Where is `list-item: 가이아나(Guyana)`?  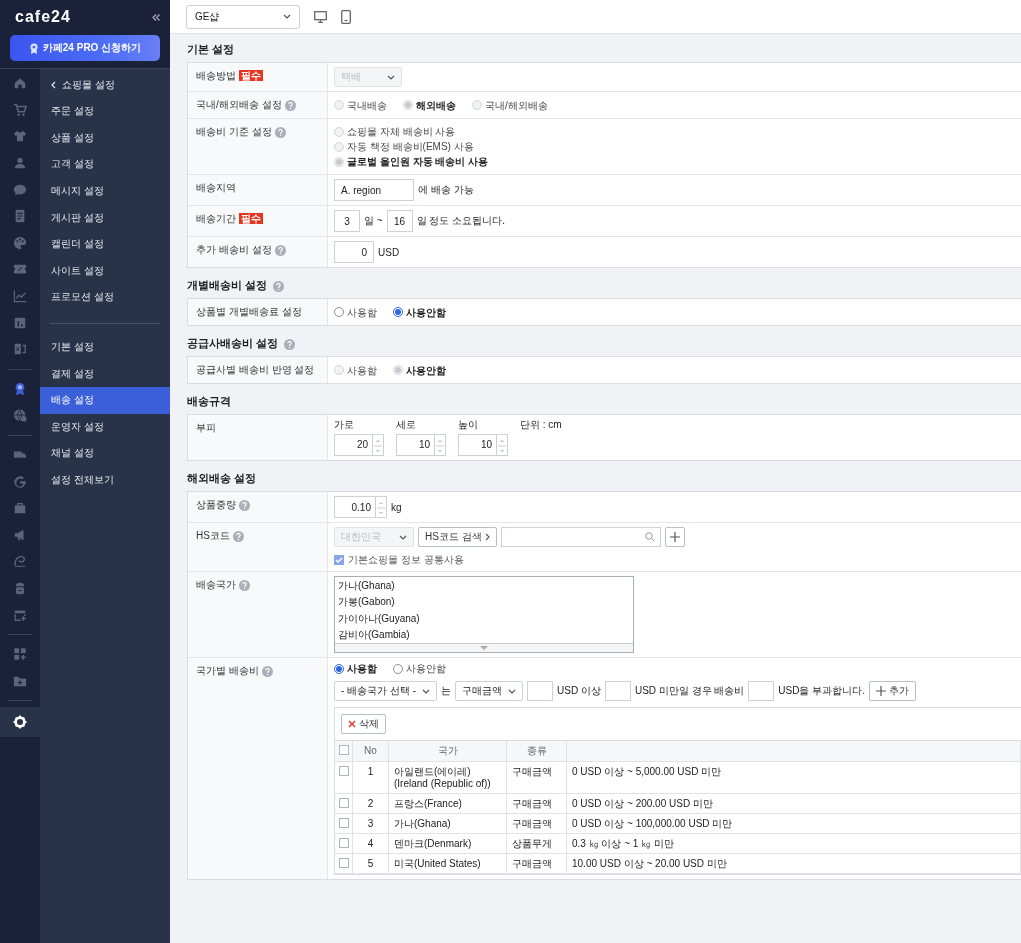 list-item: 가이아나(Guyana) is located at coordinates (484, 618).